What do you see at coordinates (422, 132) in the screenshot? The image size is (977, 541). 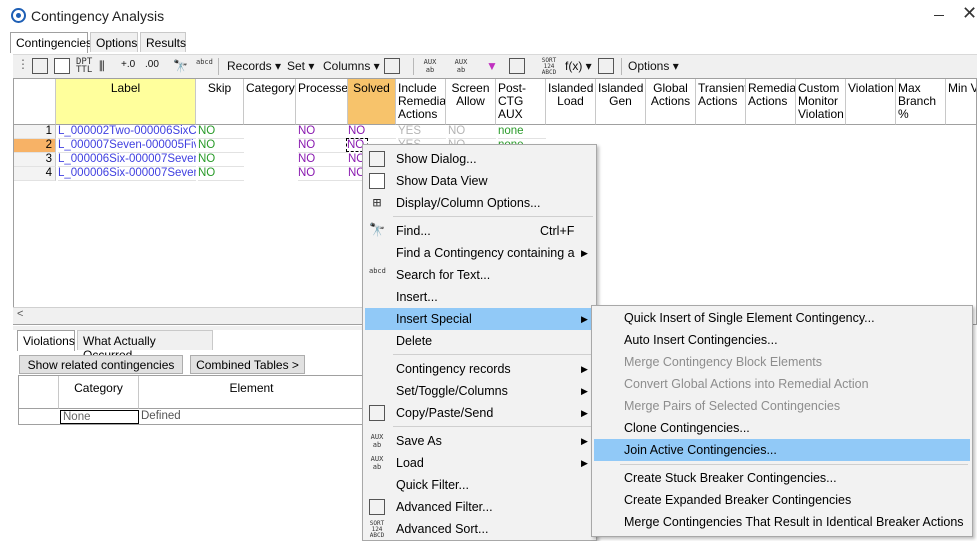 I see `table-cell-include: YES` at bounding box center [422, 132].